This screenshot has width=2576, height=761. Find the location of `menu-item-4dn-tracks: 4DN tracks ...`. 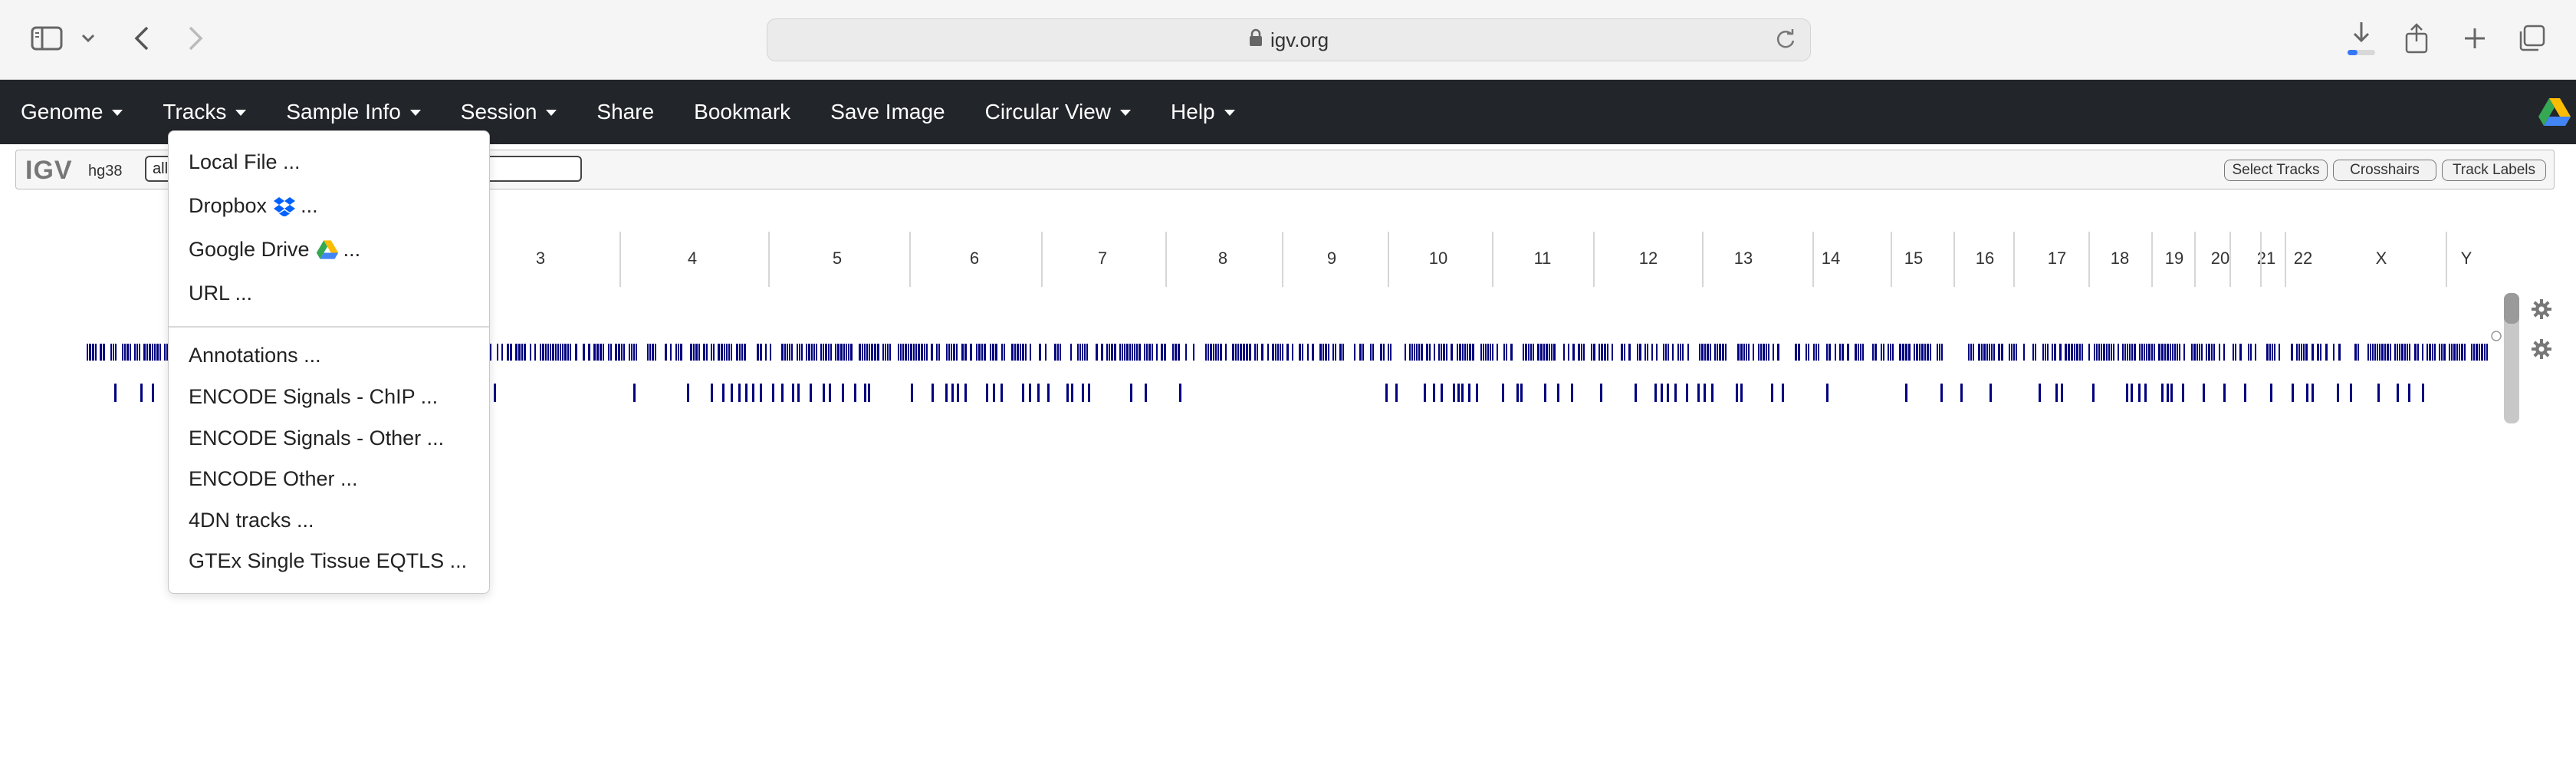

menu-item-4dn-tracks: 4DN tracks ... is located at coordinates (252, 520).